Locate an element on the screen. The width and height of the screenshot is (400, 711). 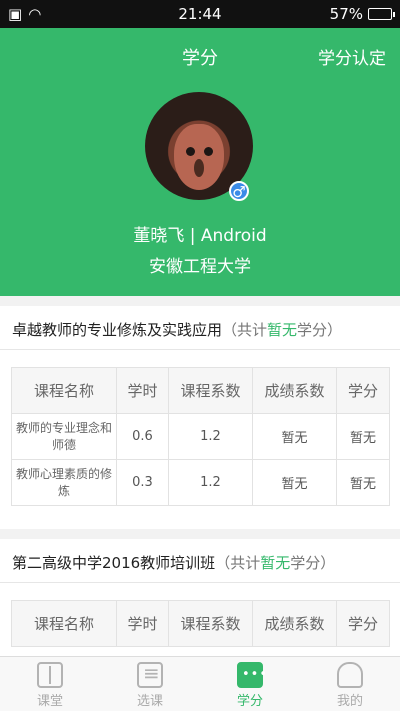
tab-label: 课堂 is located at coordinates (49, 701).